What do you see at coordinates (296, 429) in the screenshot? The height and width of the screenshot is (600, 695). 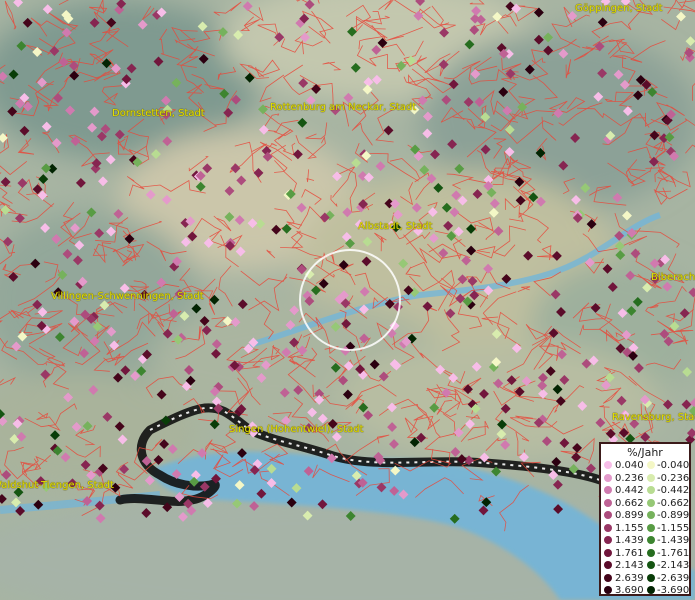 I see `city-label: Singen (Hohentwiel), Stadt` at bounding box center [296, 429].